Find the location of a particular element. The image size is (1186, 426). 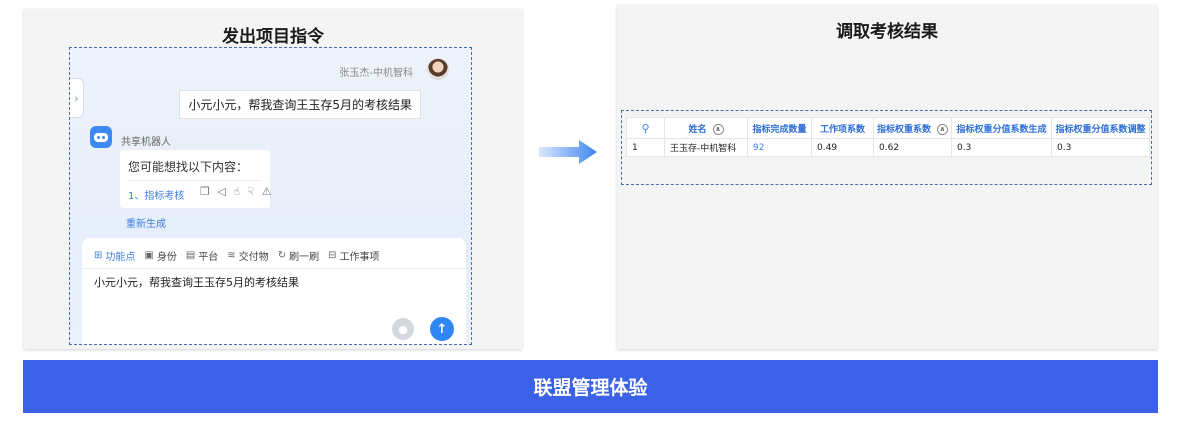

cell-name: 王玉存-中机智科 is located at coordinates (706, 147).